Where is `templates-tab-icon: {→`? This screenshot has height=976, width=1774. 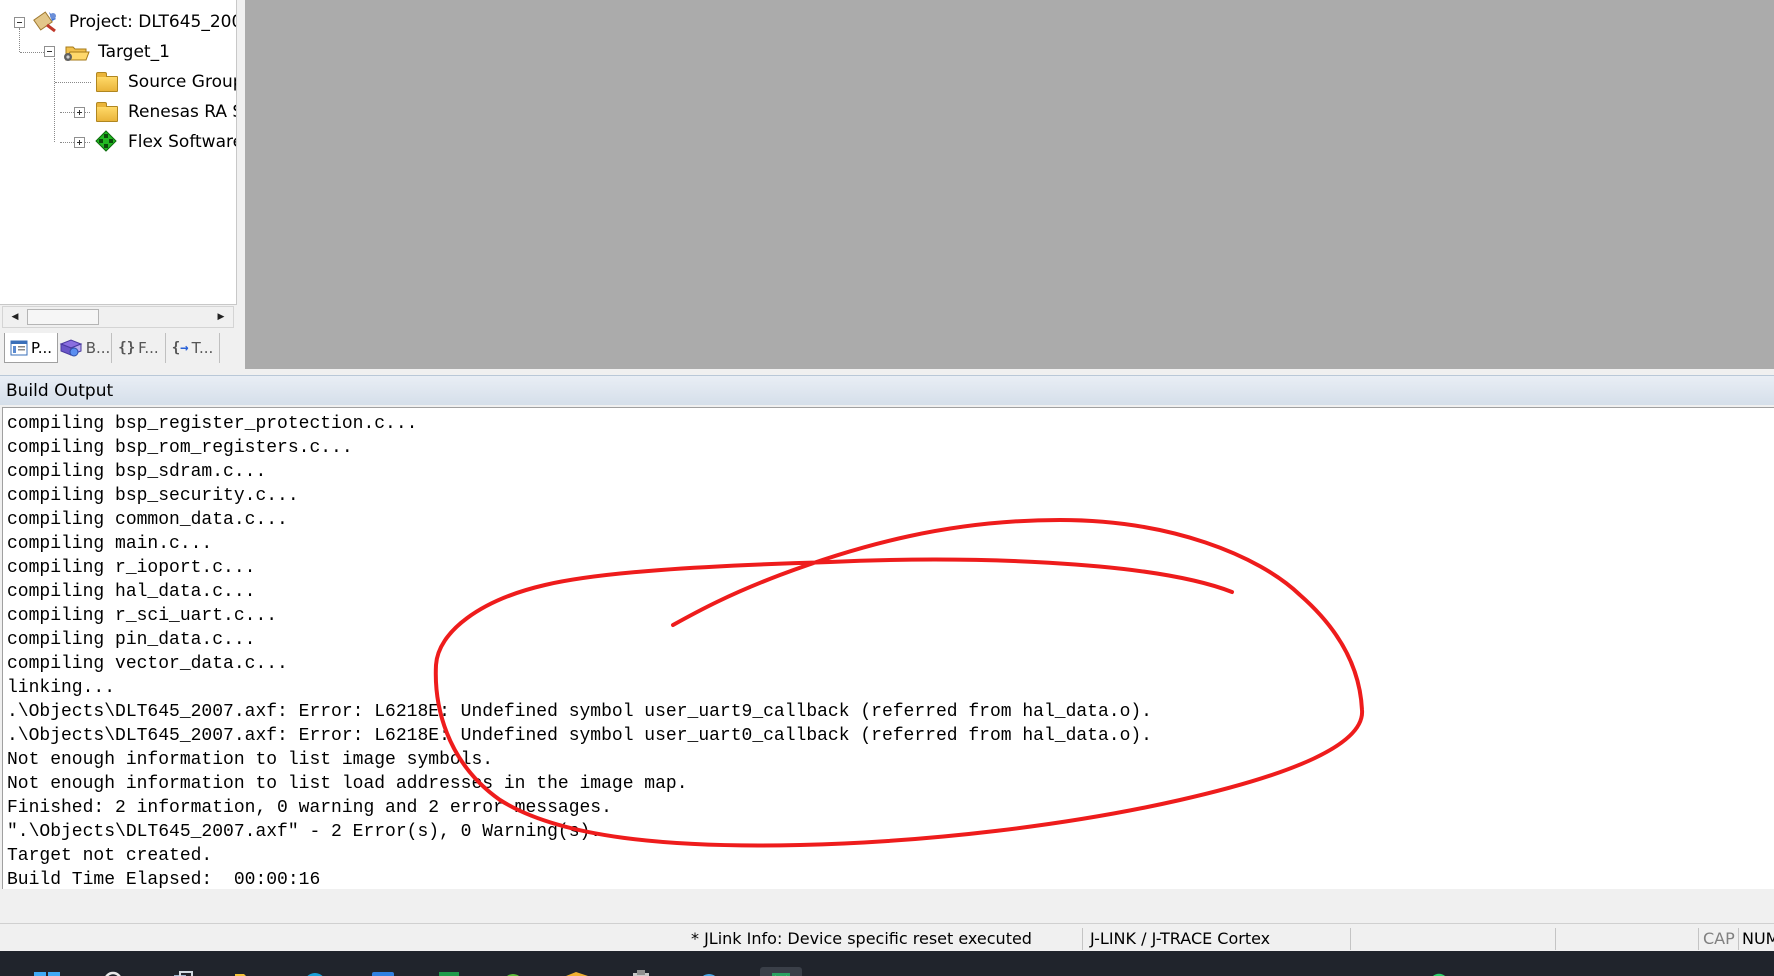 templates-tab-icon: {→ is located at coordinates (180, 348).